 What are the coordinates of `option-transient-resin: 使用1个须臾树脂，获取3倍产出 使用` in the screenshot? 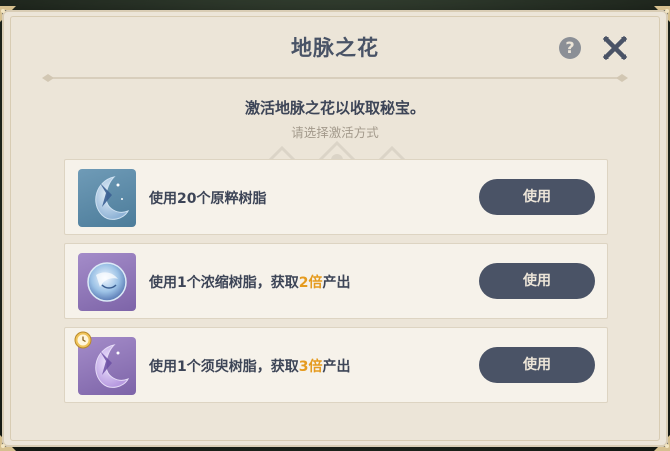 It's located at (336, 365).